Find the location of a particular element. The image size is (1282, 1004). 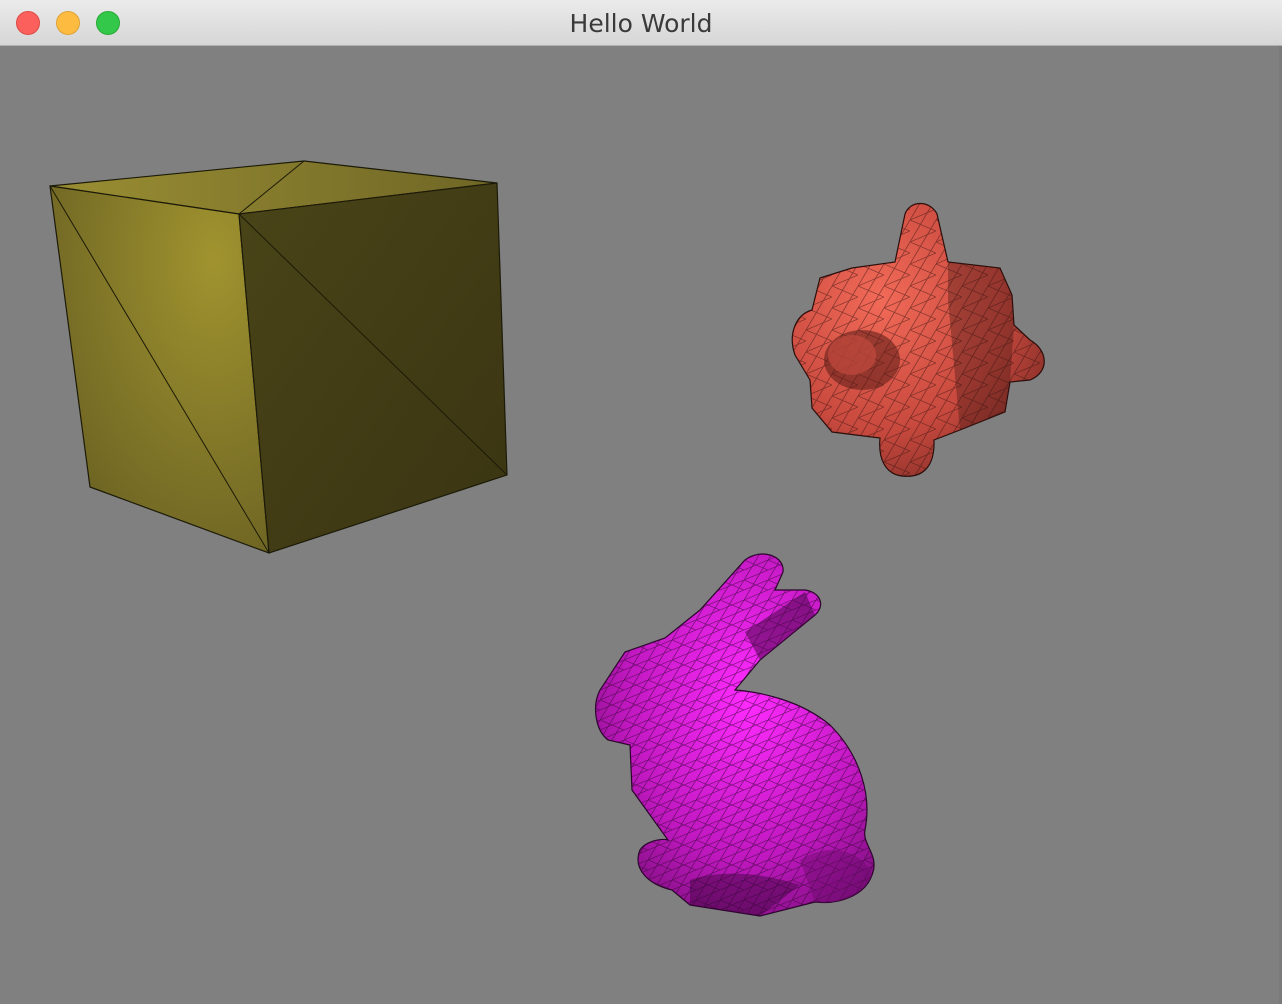

bunny-model is located at coordinates (734, 735).